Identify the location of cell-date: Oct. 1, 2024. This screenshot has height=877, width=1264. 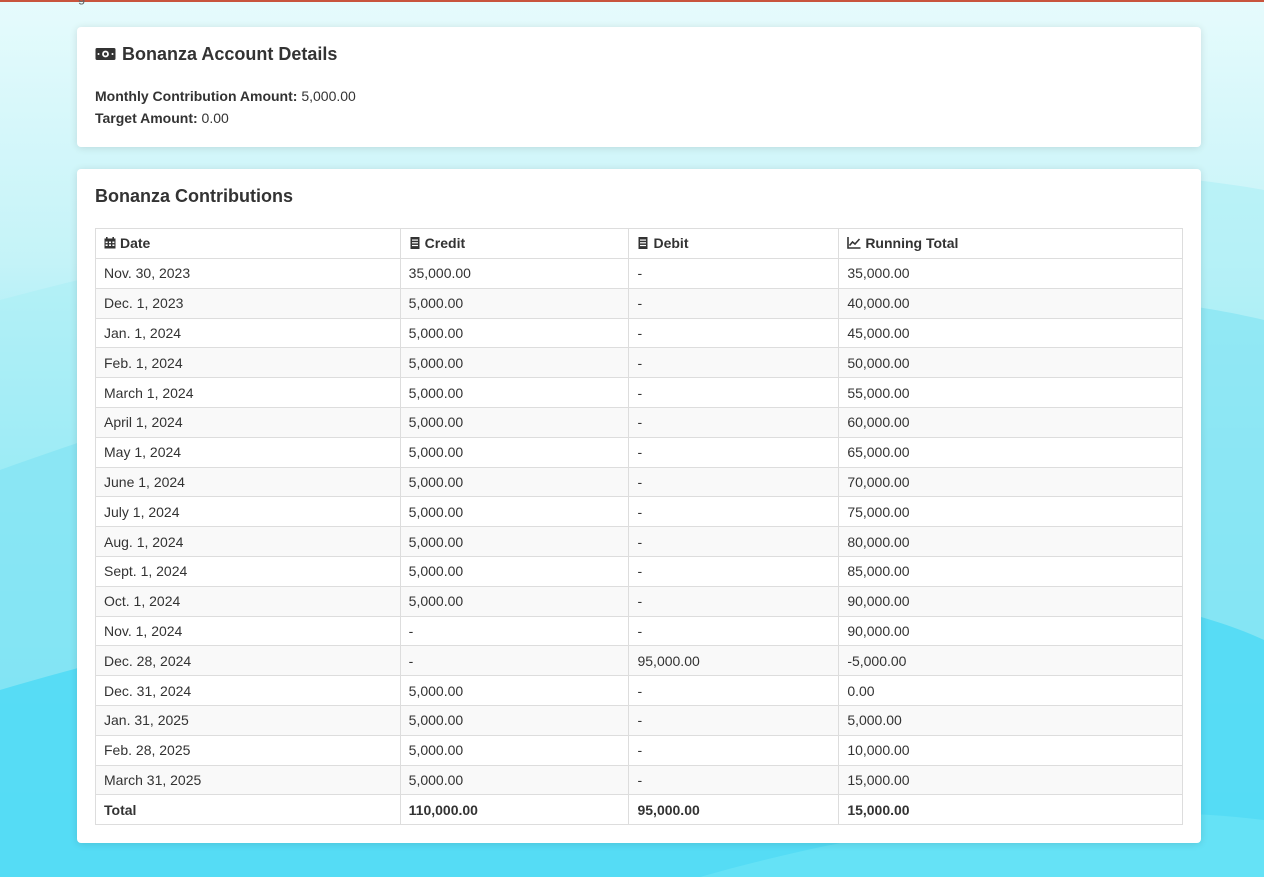
(248, 601).